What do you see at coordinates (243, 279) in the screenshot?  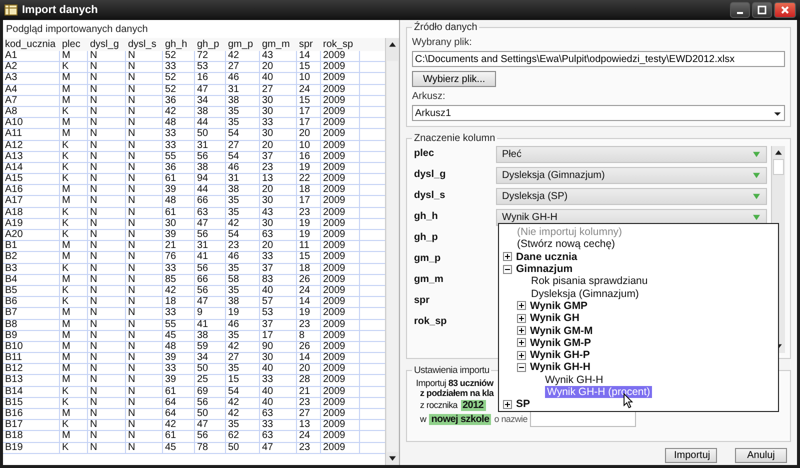 I see `table-cell: 58` at bounding box center [243, 279].